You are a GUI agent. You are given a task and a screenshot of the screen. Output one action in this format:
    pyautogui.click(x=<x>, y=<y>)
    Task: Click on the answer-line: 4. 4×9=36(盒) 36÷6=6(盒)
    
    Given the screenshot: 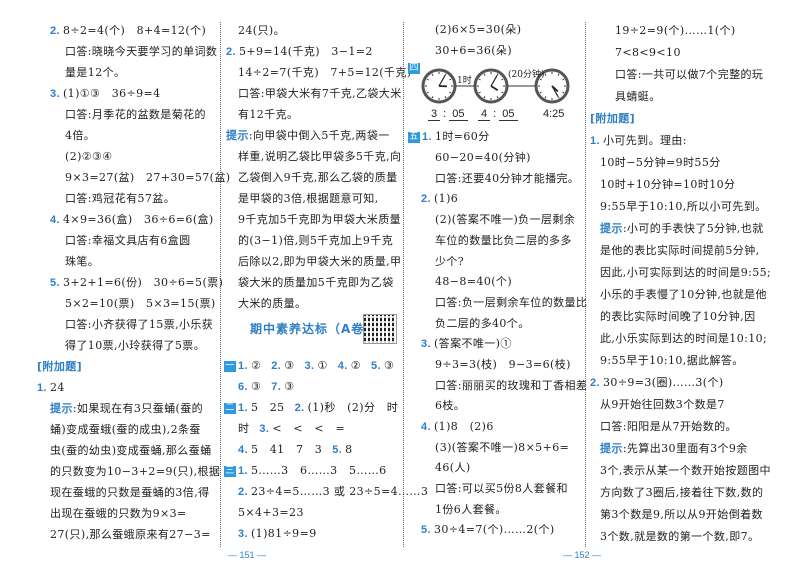 What is the action you would take?
    pyautogui.click(x=127, y=219)
    